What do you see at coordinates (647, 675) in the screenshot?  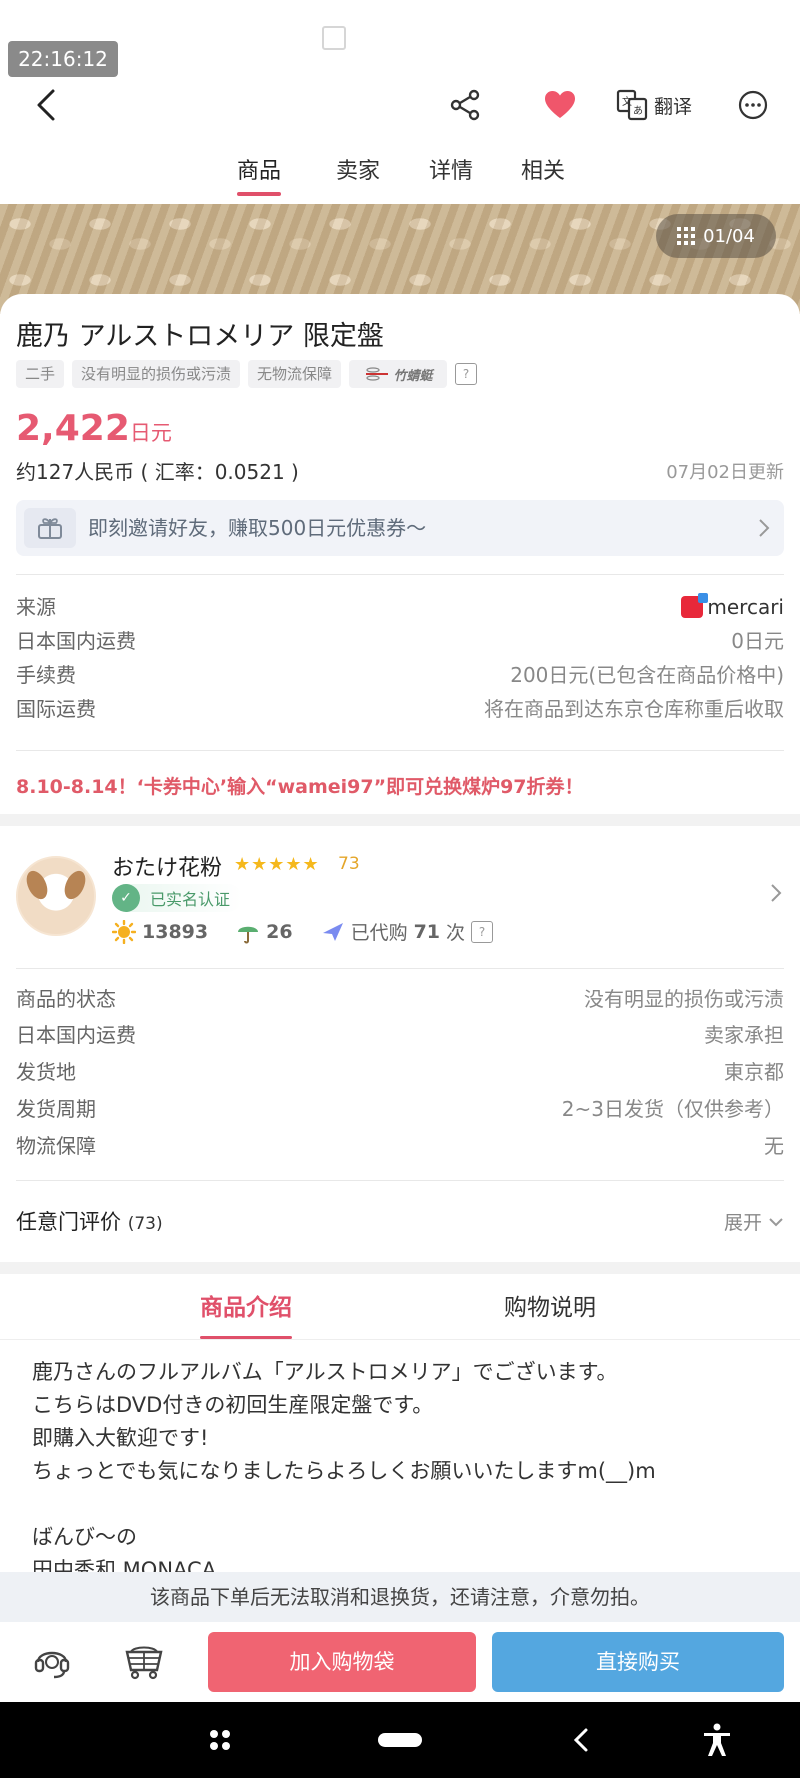 I see `fee-value: 200日元(已包含在商品价格中)` at bounding box center [647, 675].